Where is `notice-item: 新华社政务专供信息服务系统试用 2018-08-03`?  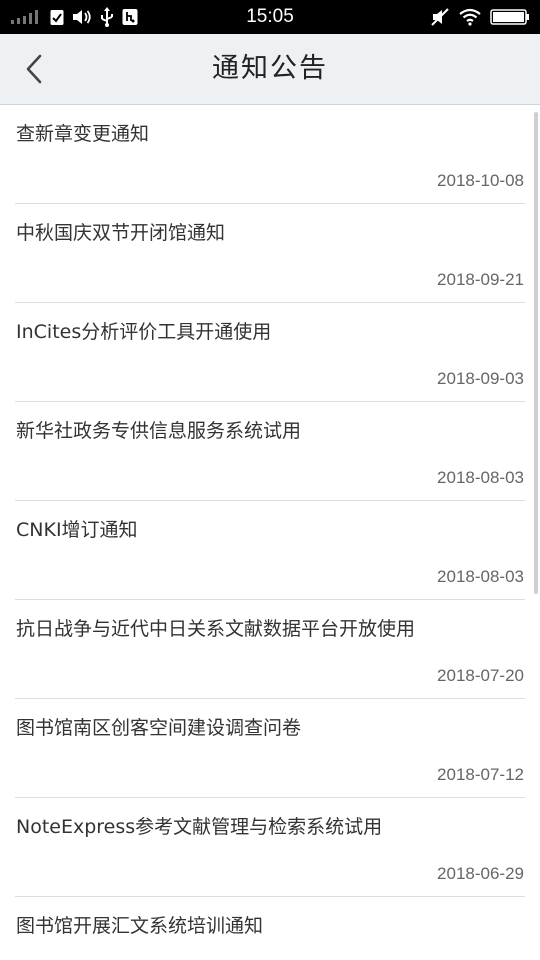
notice-item: 新华社政务专供信息服务系统试用 2018-08-03 is located at coordinates (270, 451).